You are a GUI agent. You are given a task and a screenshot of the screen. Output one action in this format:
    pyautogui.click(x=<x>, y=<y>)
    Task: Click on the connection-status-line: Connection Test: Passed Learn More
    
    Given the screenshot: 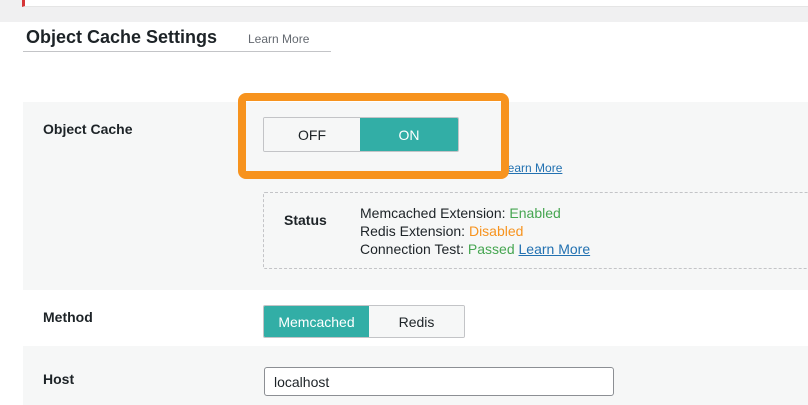 What is the action you would take?
    pyautogui.click(x=475, y=249)
    